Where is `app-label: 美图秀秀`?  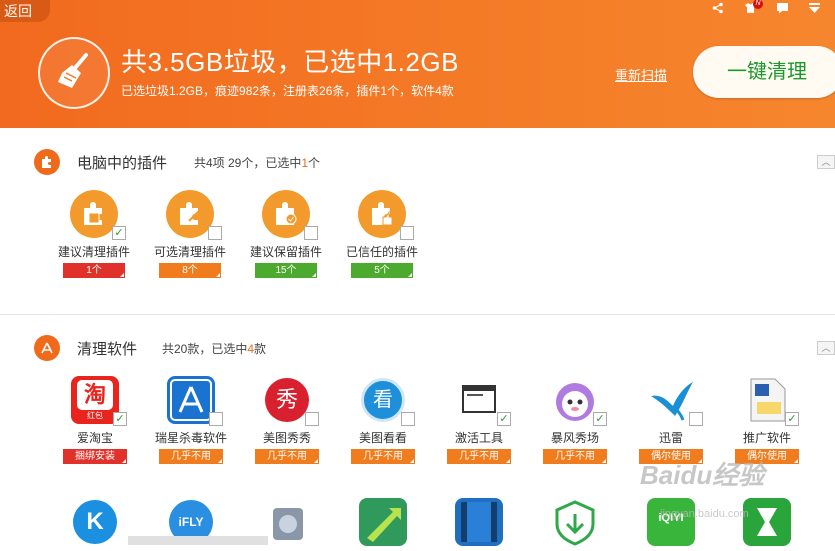 app-label: 美图秀秀 is located at coordinates (286, 438).